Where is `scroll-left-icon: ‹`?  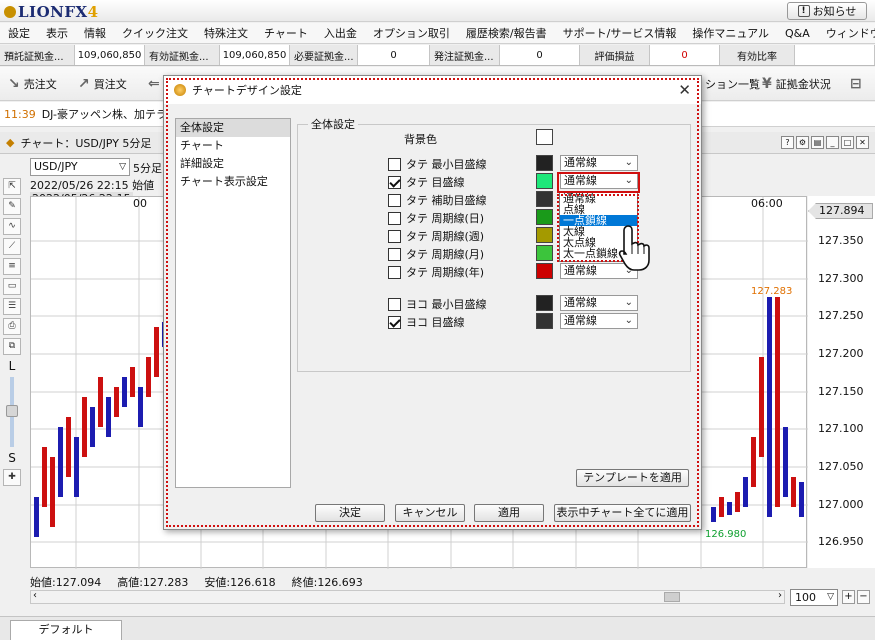
scroll-left-icon: ‹ is located at coordinates (35, 595).